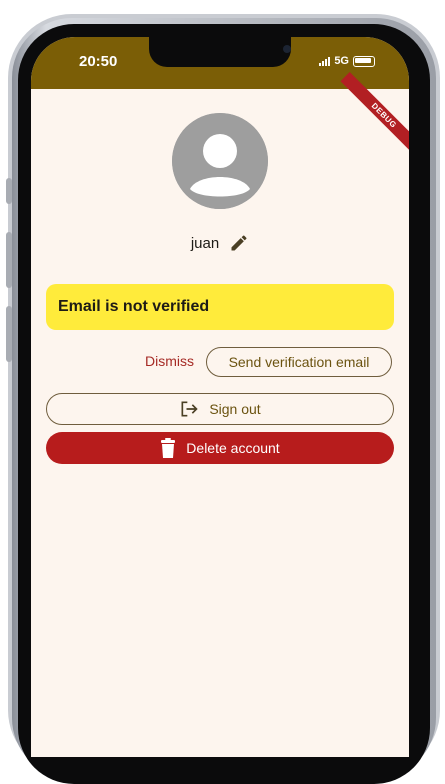 The width and height of the screenshot is (445, 784). I want to click on person-icon, so click(220, 161).